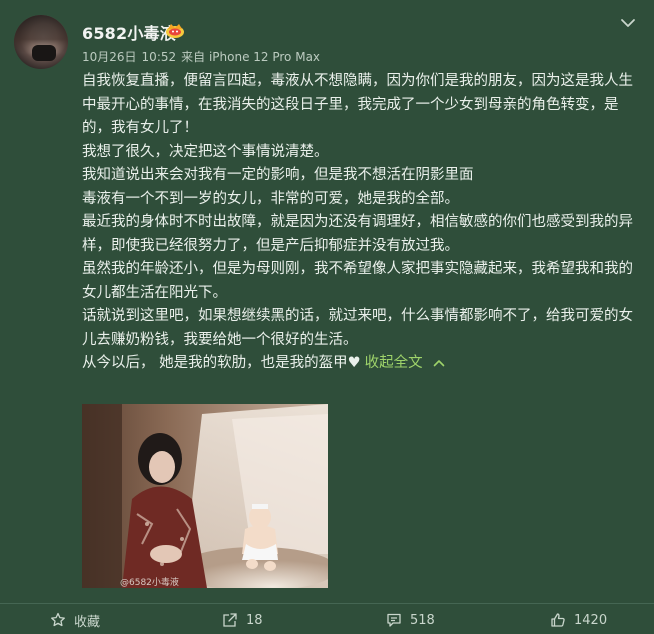  What do you see at coordinates (254, 620) in the screenshot?
I see `share-count: 18` at bounding box center [254, 620].